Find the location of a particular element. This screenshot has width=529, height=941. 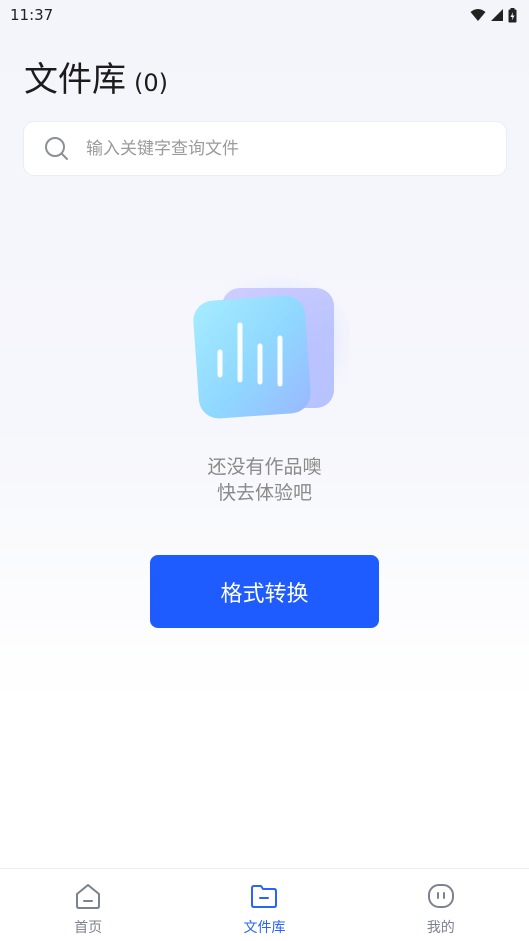

search-input is located at coordinates (276, 148).